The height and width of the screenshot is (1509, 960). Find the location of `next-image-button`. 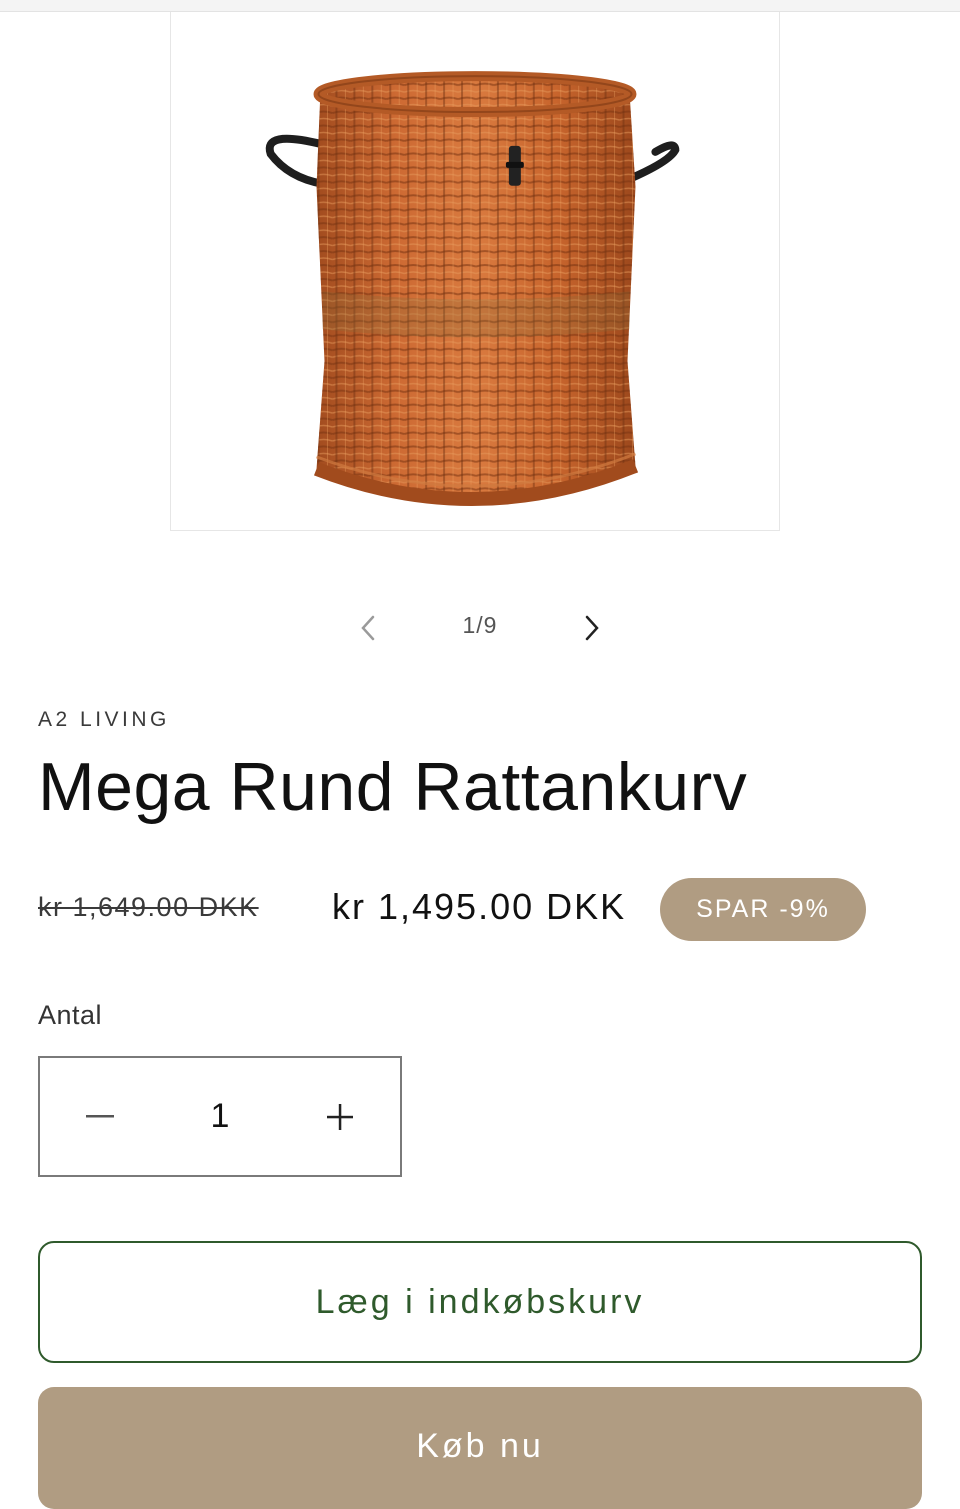

next-image-button is located at coordinates (592, 628).